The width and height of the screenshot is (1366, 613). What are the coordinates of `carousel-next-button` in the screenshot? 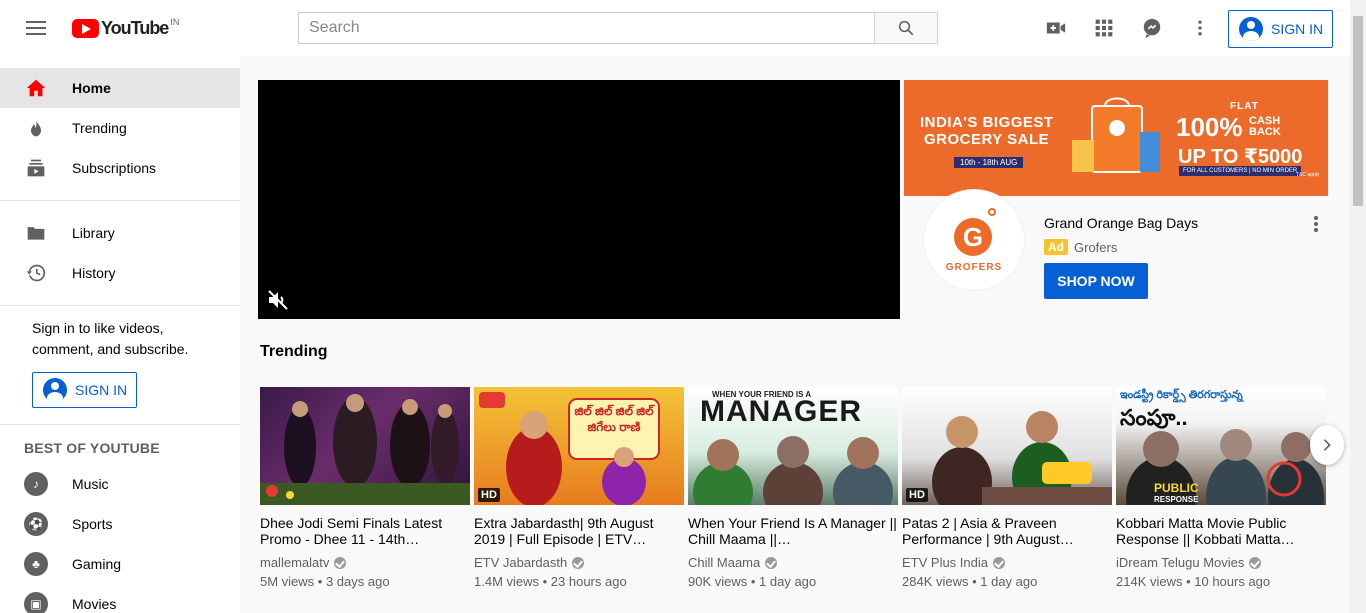 It's located at (1327, 445).